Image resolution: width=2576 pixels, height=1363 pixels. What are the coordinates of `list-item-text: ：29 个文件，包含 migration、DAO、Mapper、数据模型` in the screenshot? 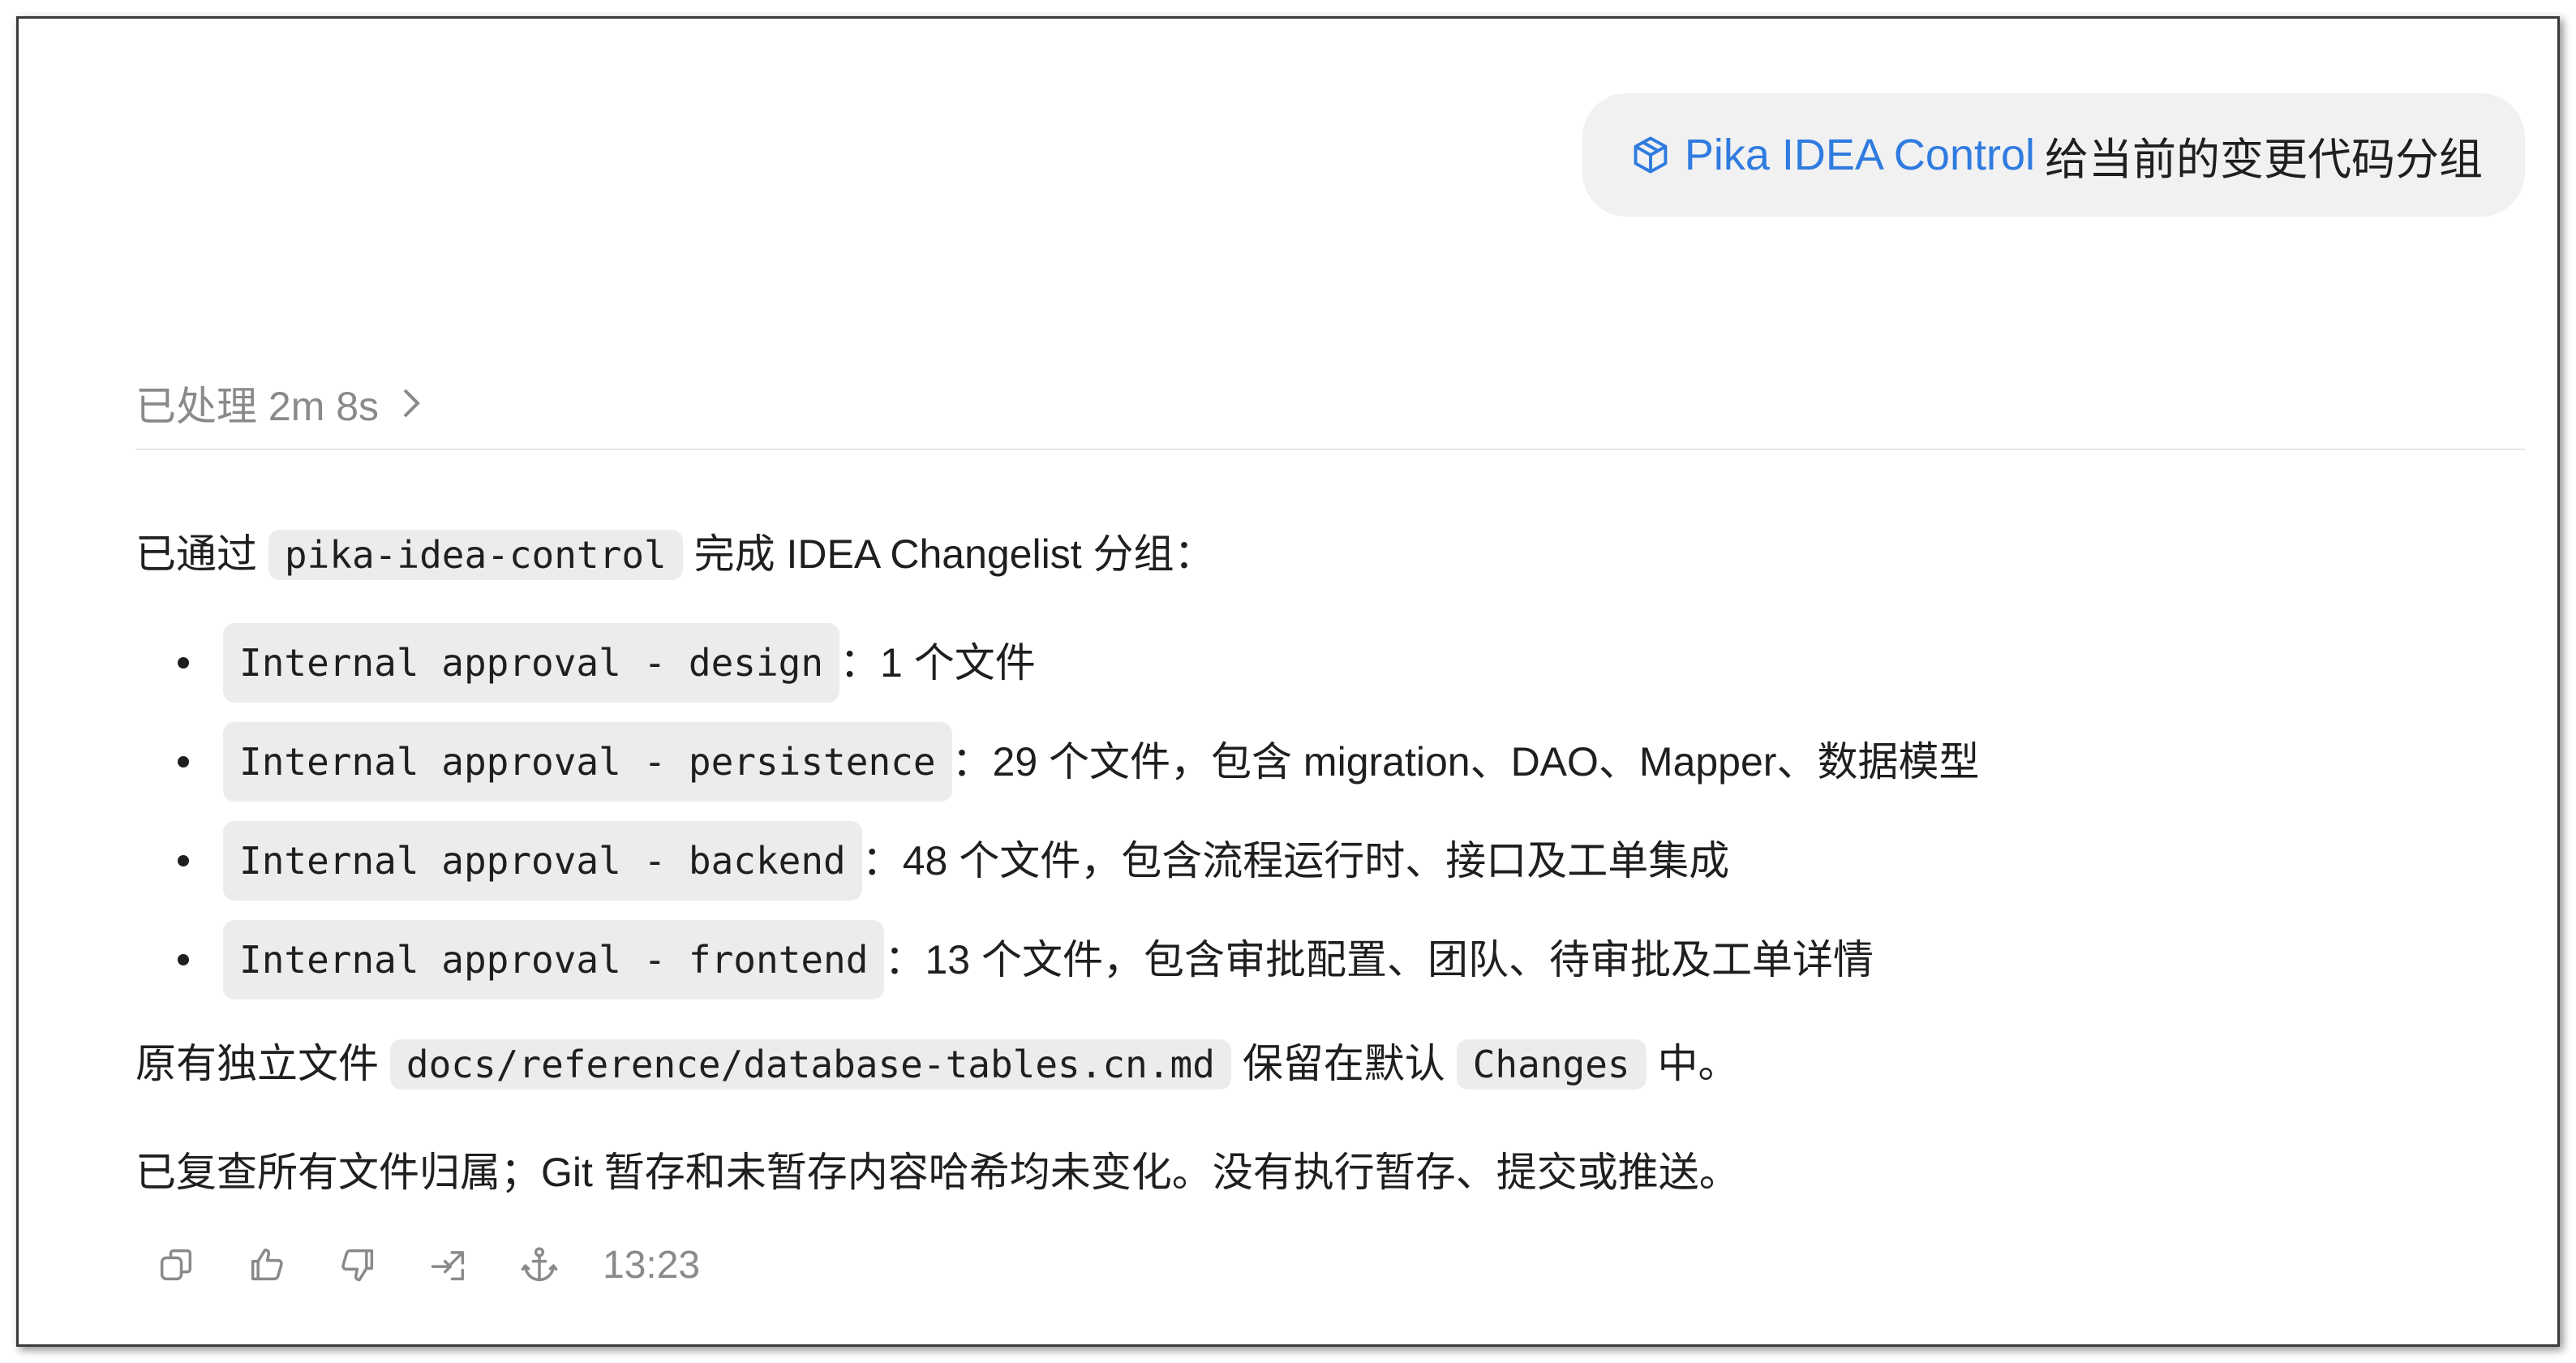 It's located at (1465, 762).